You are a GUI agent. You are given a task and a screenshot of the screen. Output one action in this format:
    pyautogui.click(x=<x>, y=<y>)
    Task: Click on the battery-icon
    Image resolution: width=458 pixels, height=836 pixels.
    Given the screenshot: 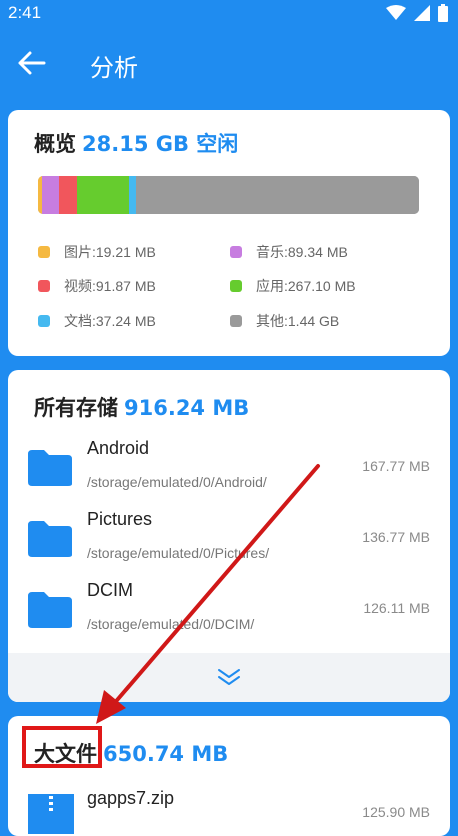 What is the action you would take?
    pyautogui.click(x=443, y=13)
    